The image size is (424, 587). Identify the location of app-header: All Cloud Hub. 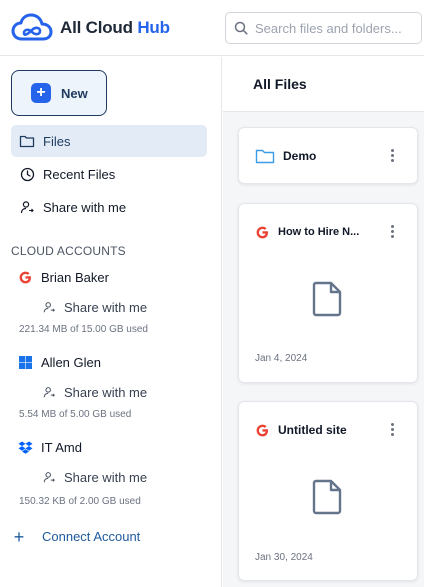
(212, 28).